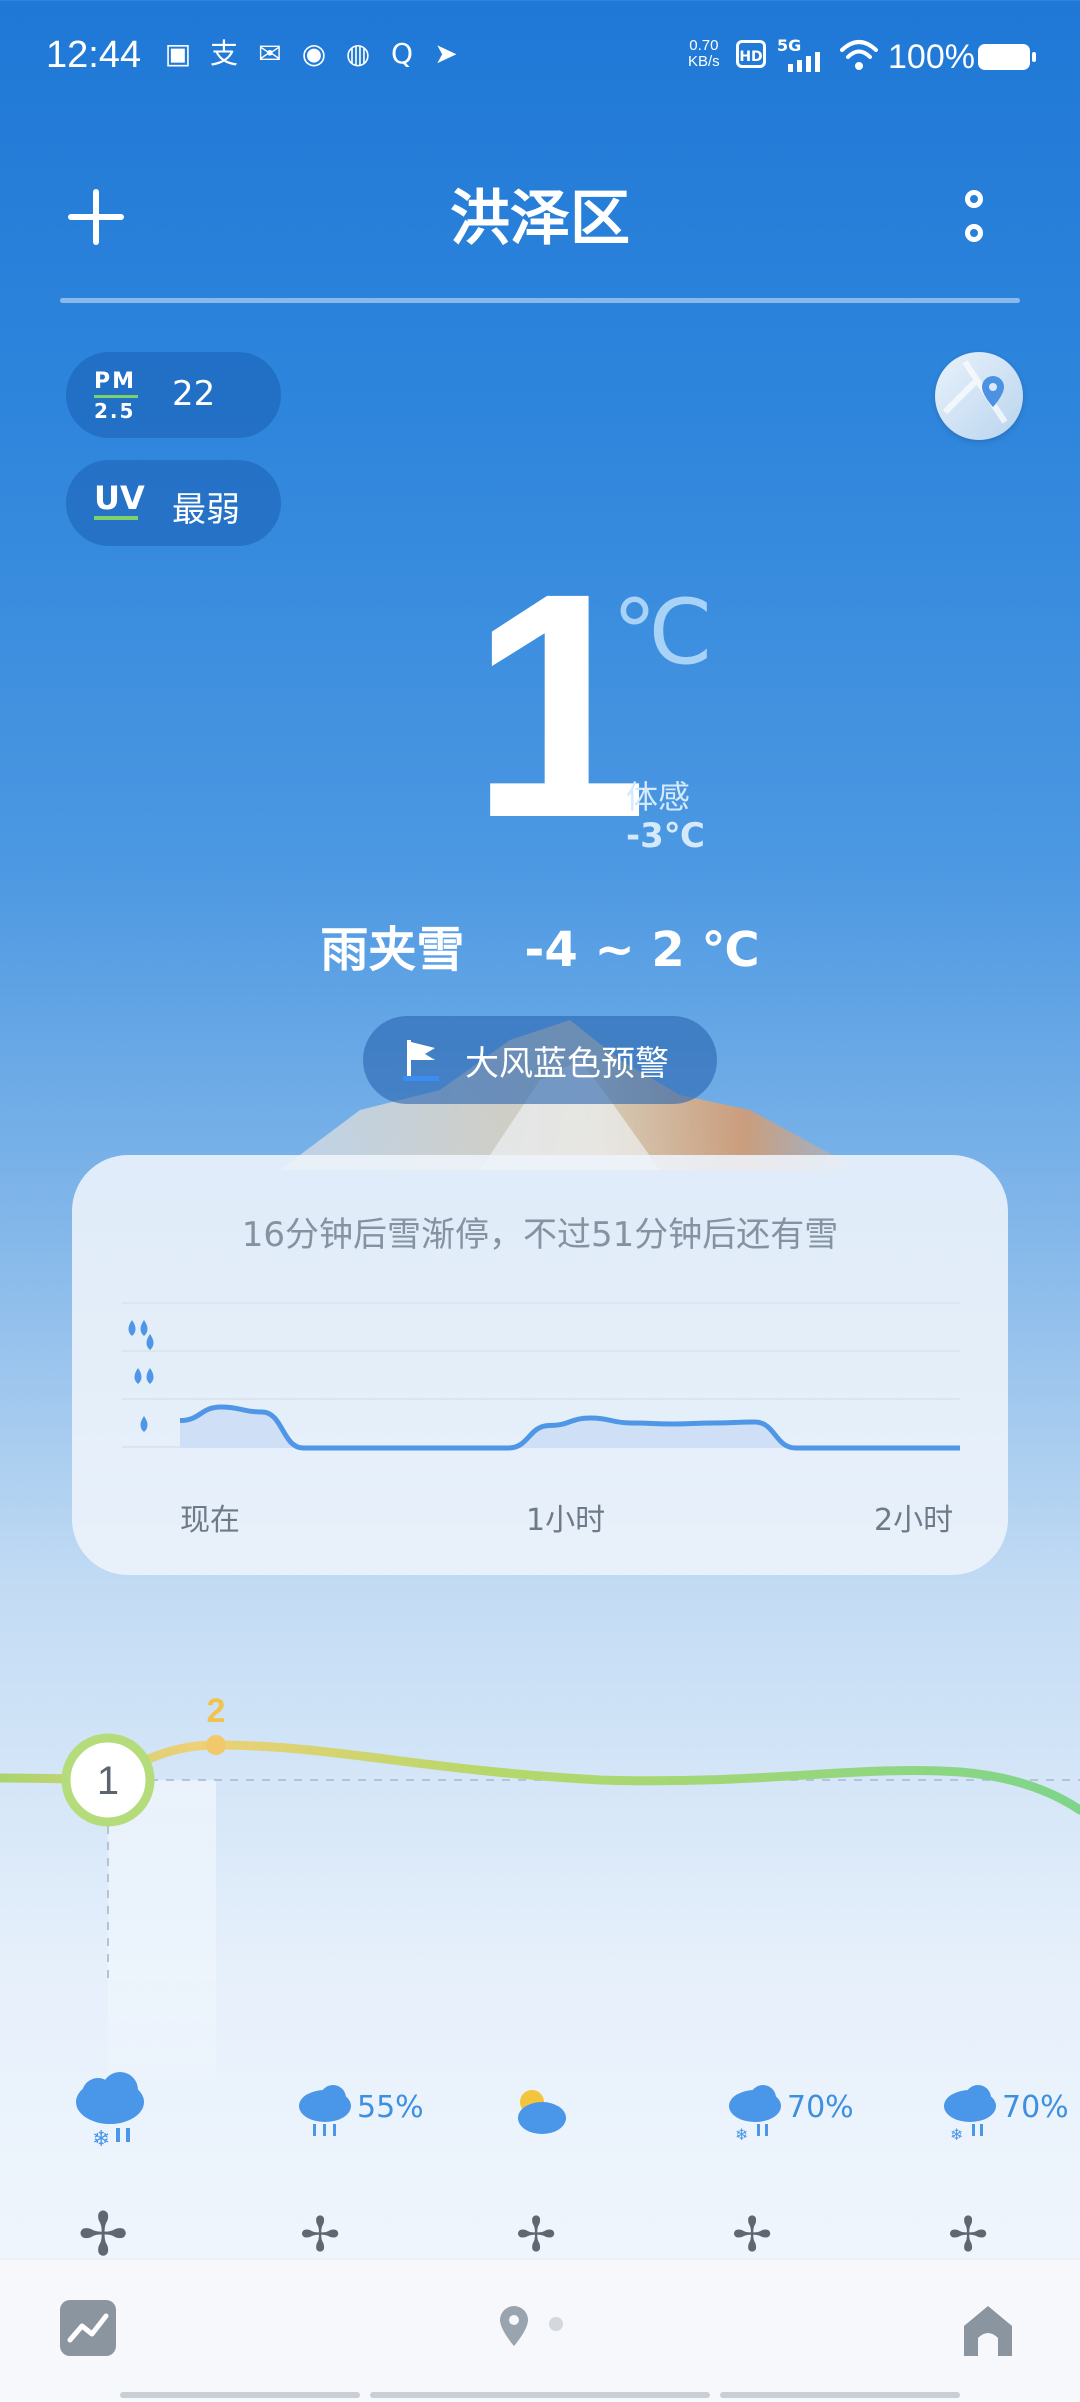 The image size is (1080, 2402). I want to click on warning-text: 大风蓝色预警, so click(567, 1064).